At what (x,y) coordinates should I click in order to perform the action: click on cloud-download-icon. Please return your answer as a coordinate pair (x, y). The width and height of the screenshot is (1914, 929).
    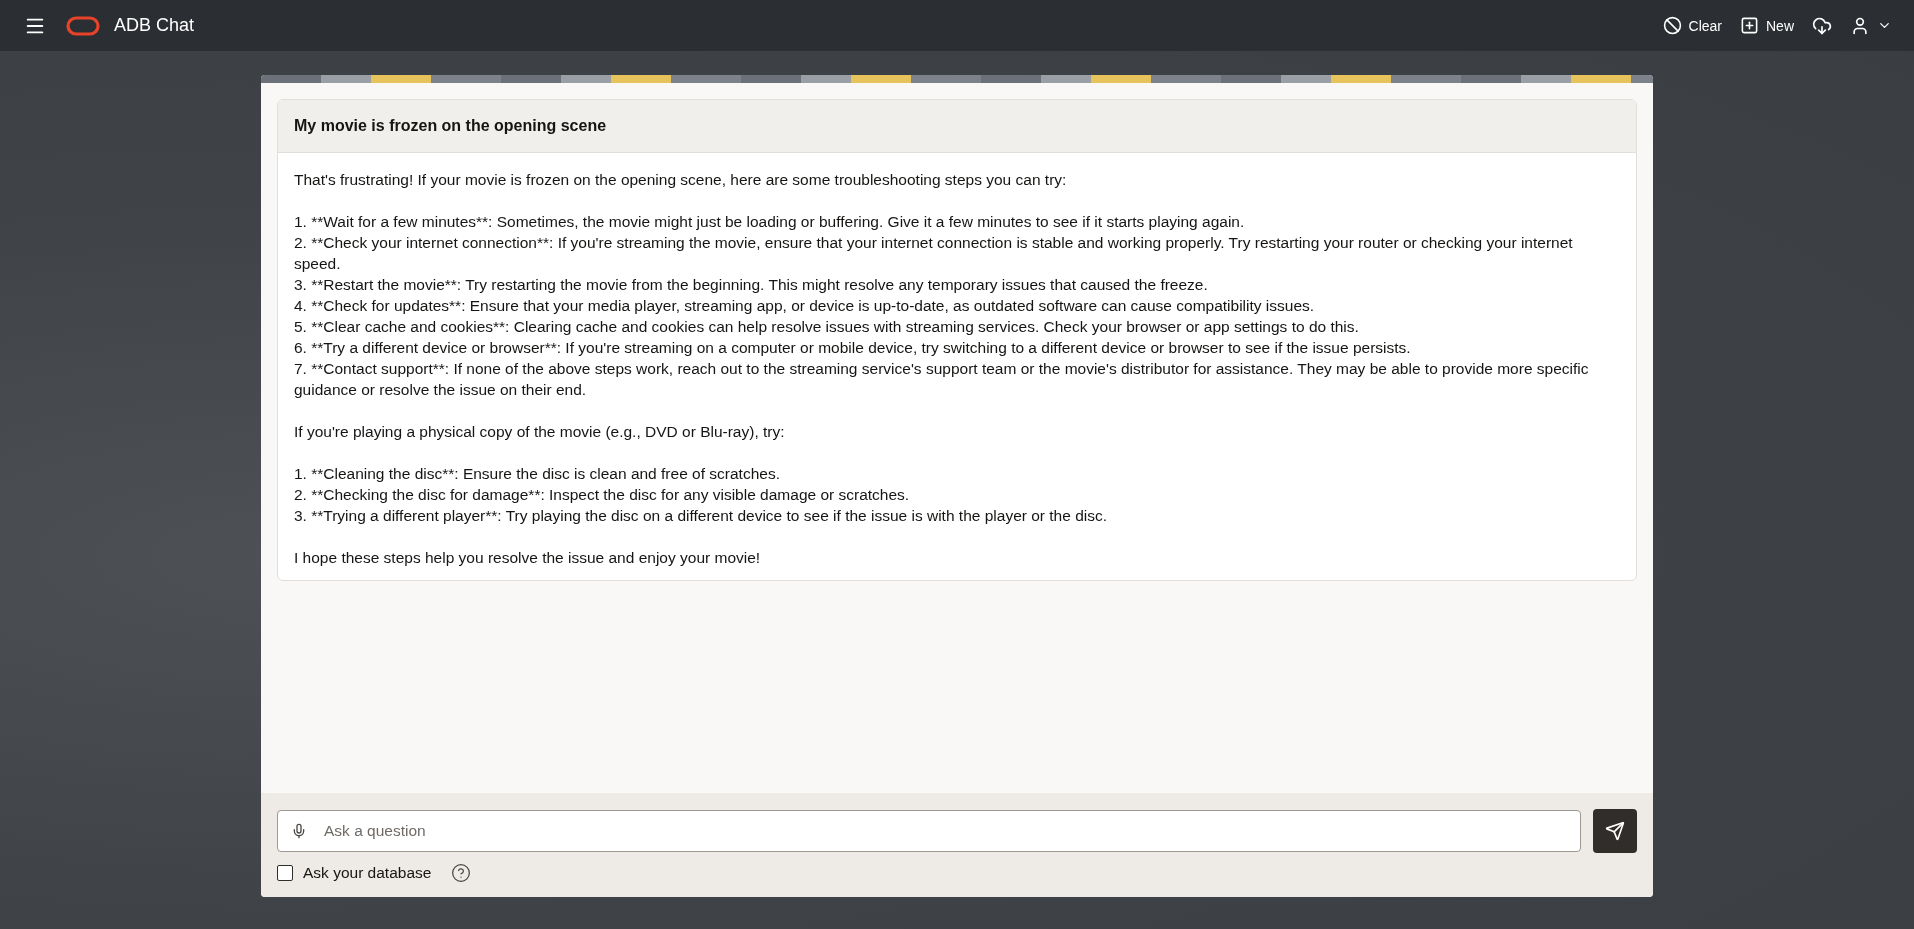
    Looking at the image, I should click on (1822, 25).